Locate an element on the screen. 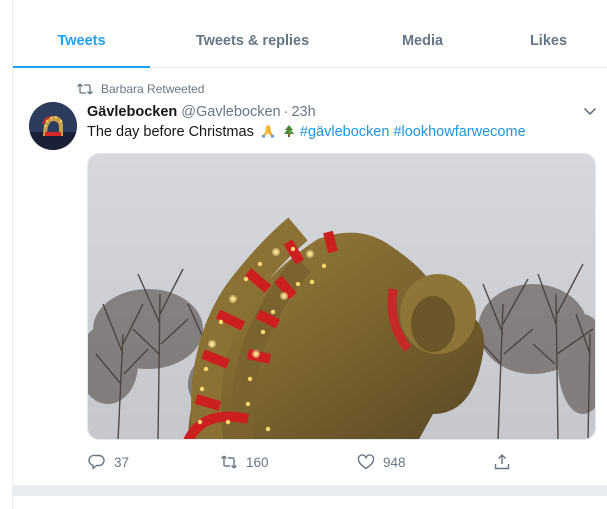  tab-tweets: Tweets is located at coordinates (81, 41).